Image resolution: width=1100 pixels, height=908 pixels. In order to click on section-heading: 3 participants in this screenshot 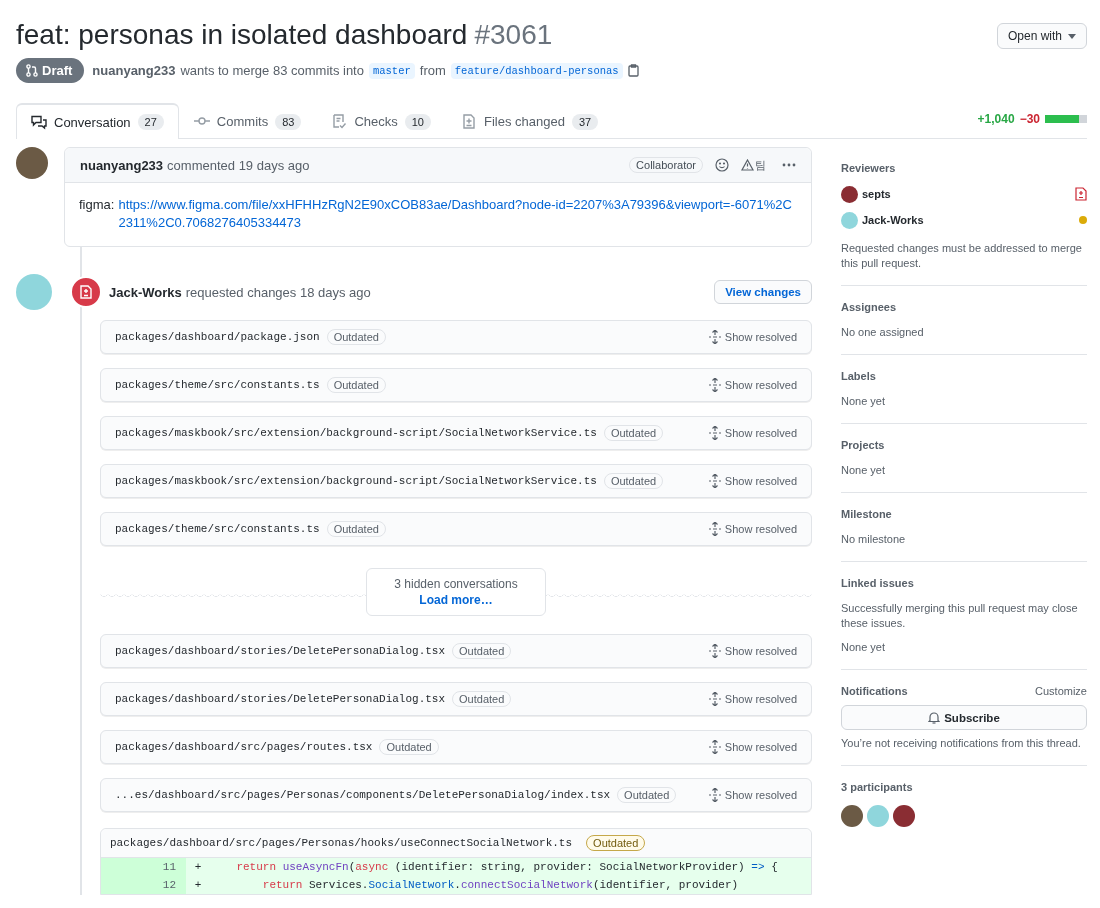, I will do `click(877, 787)`.